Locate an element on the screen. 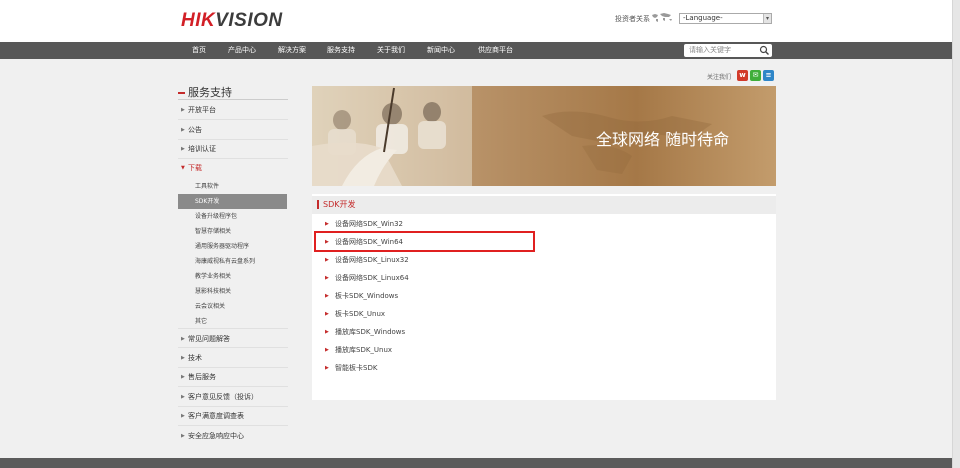 Image resolution: width=960 pixels, height=468 pixels. nav-item-suppliers: 供应商平台 is located at coordinates (495, 50).